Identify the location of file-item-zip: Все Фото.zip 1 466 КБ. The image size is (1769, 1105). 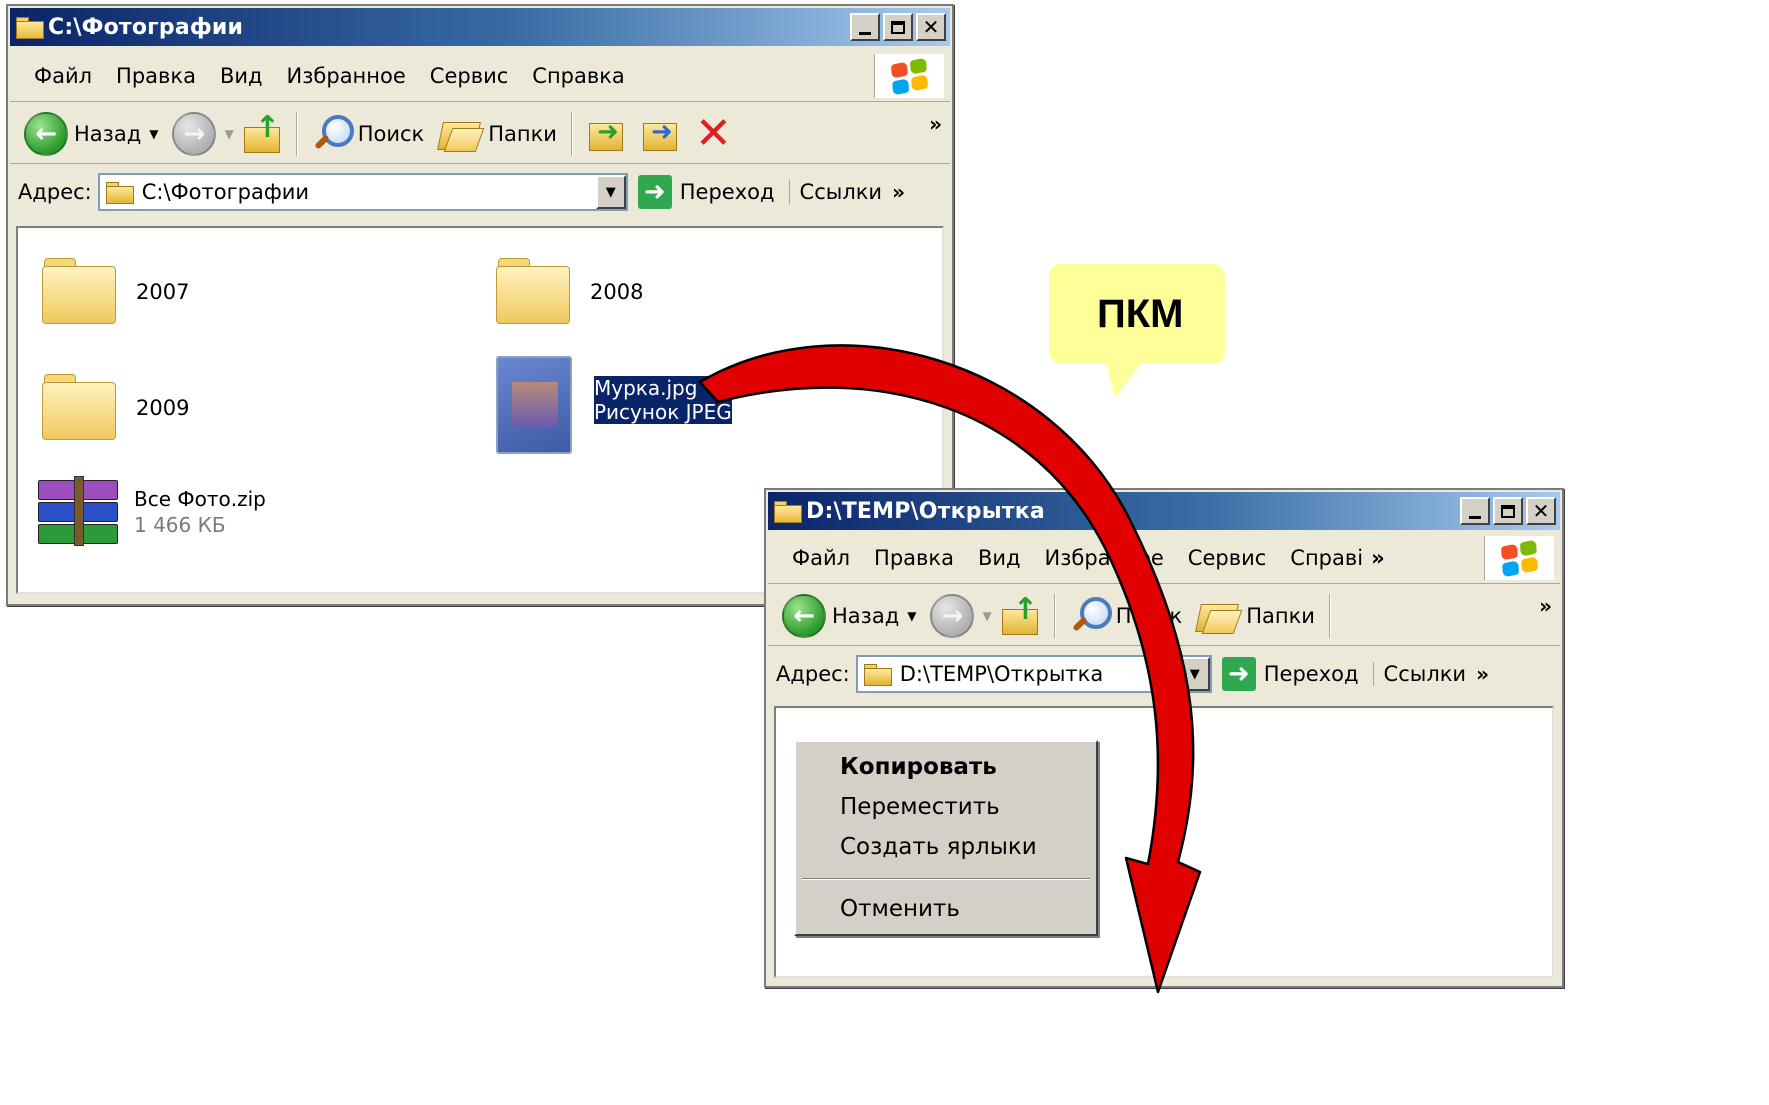
(150, 511).